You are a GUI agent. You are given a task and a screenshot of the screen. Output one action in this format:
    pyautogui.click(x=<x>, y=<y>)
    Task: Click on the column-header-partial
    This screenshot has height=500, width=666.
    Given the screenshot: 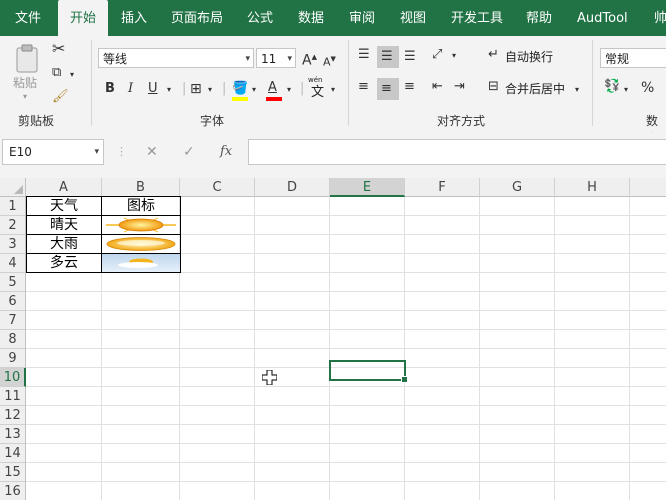 What is the action you would take?
    pyautogui.click(x=648, y=187)
    